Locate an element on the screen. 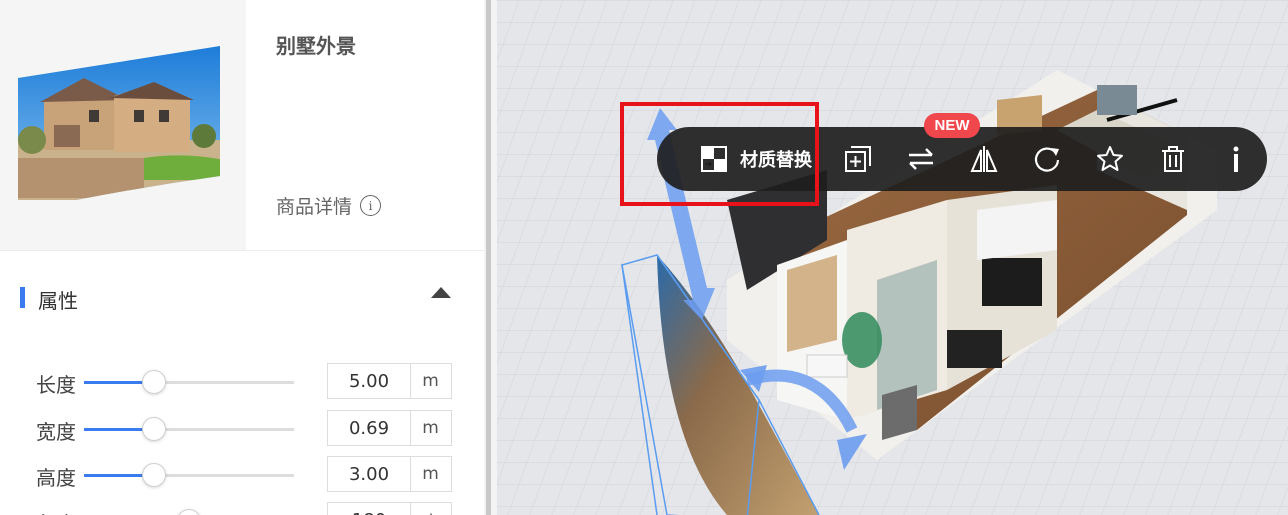  favorite-button is located at coordinates (1110, 159).